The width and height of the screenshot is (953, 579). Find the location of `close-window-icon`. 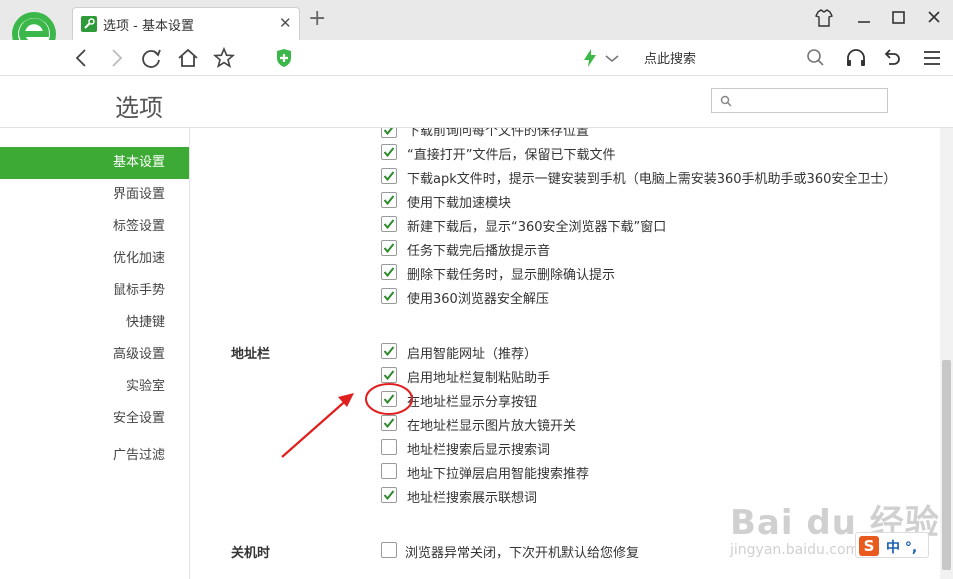

close-window-icon is located at coordinates (934, 18).